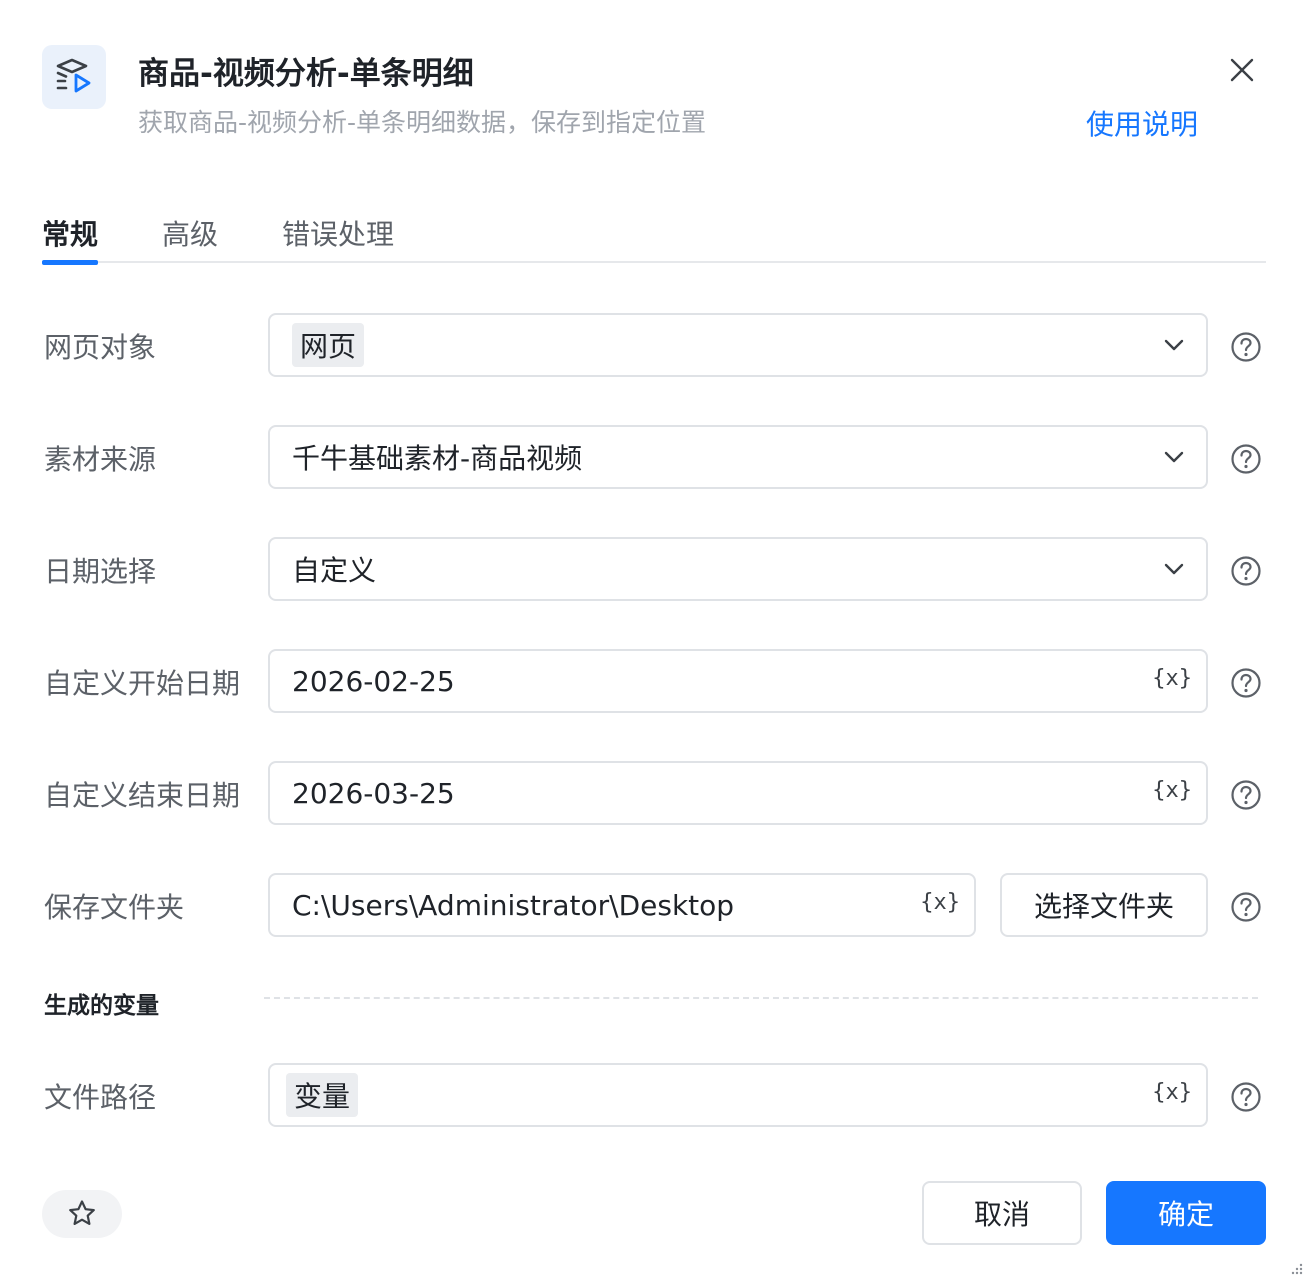 This screenshot has width=1310, height=1280. What do you see at coordinates (761, 998) in the screenshot?
I see `section-divider` at bounding box center [761, 998].